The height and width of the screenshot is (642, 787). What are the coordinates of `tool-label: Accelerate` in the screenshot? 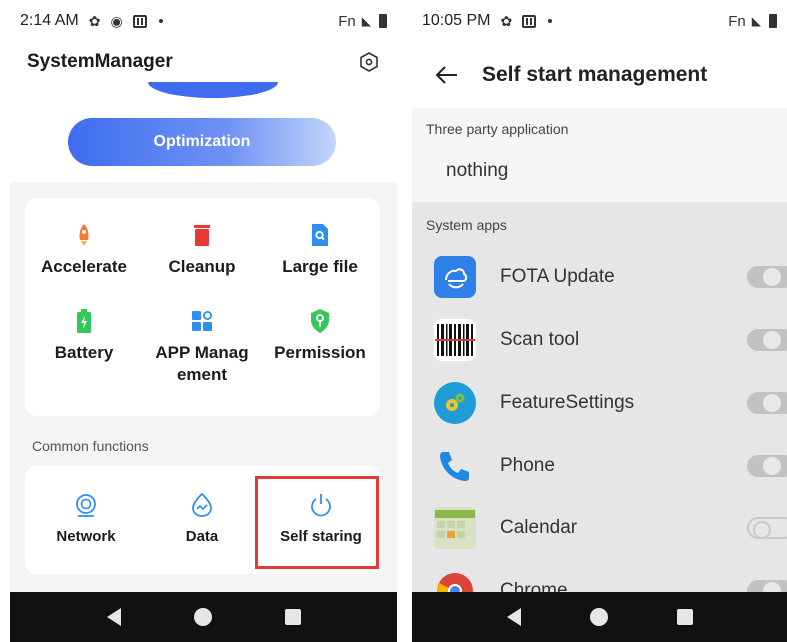 It's located at (83, 266).